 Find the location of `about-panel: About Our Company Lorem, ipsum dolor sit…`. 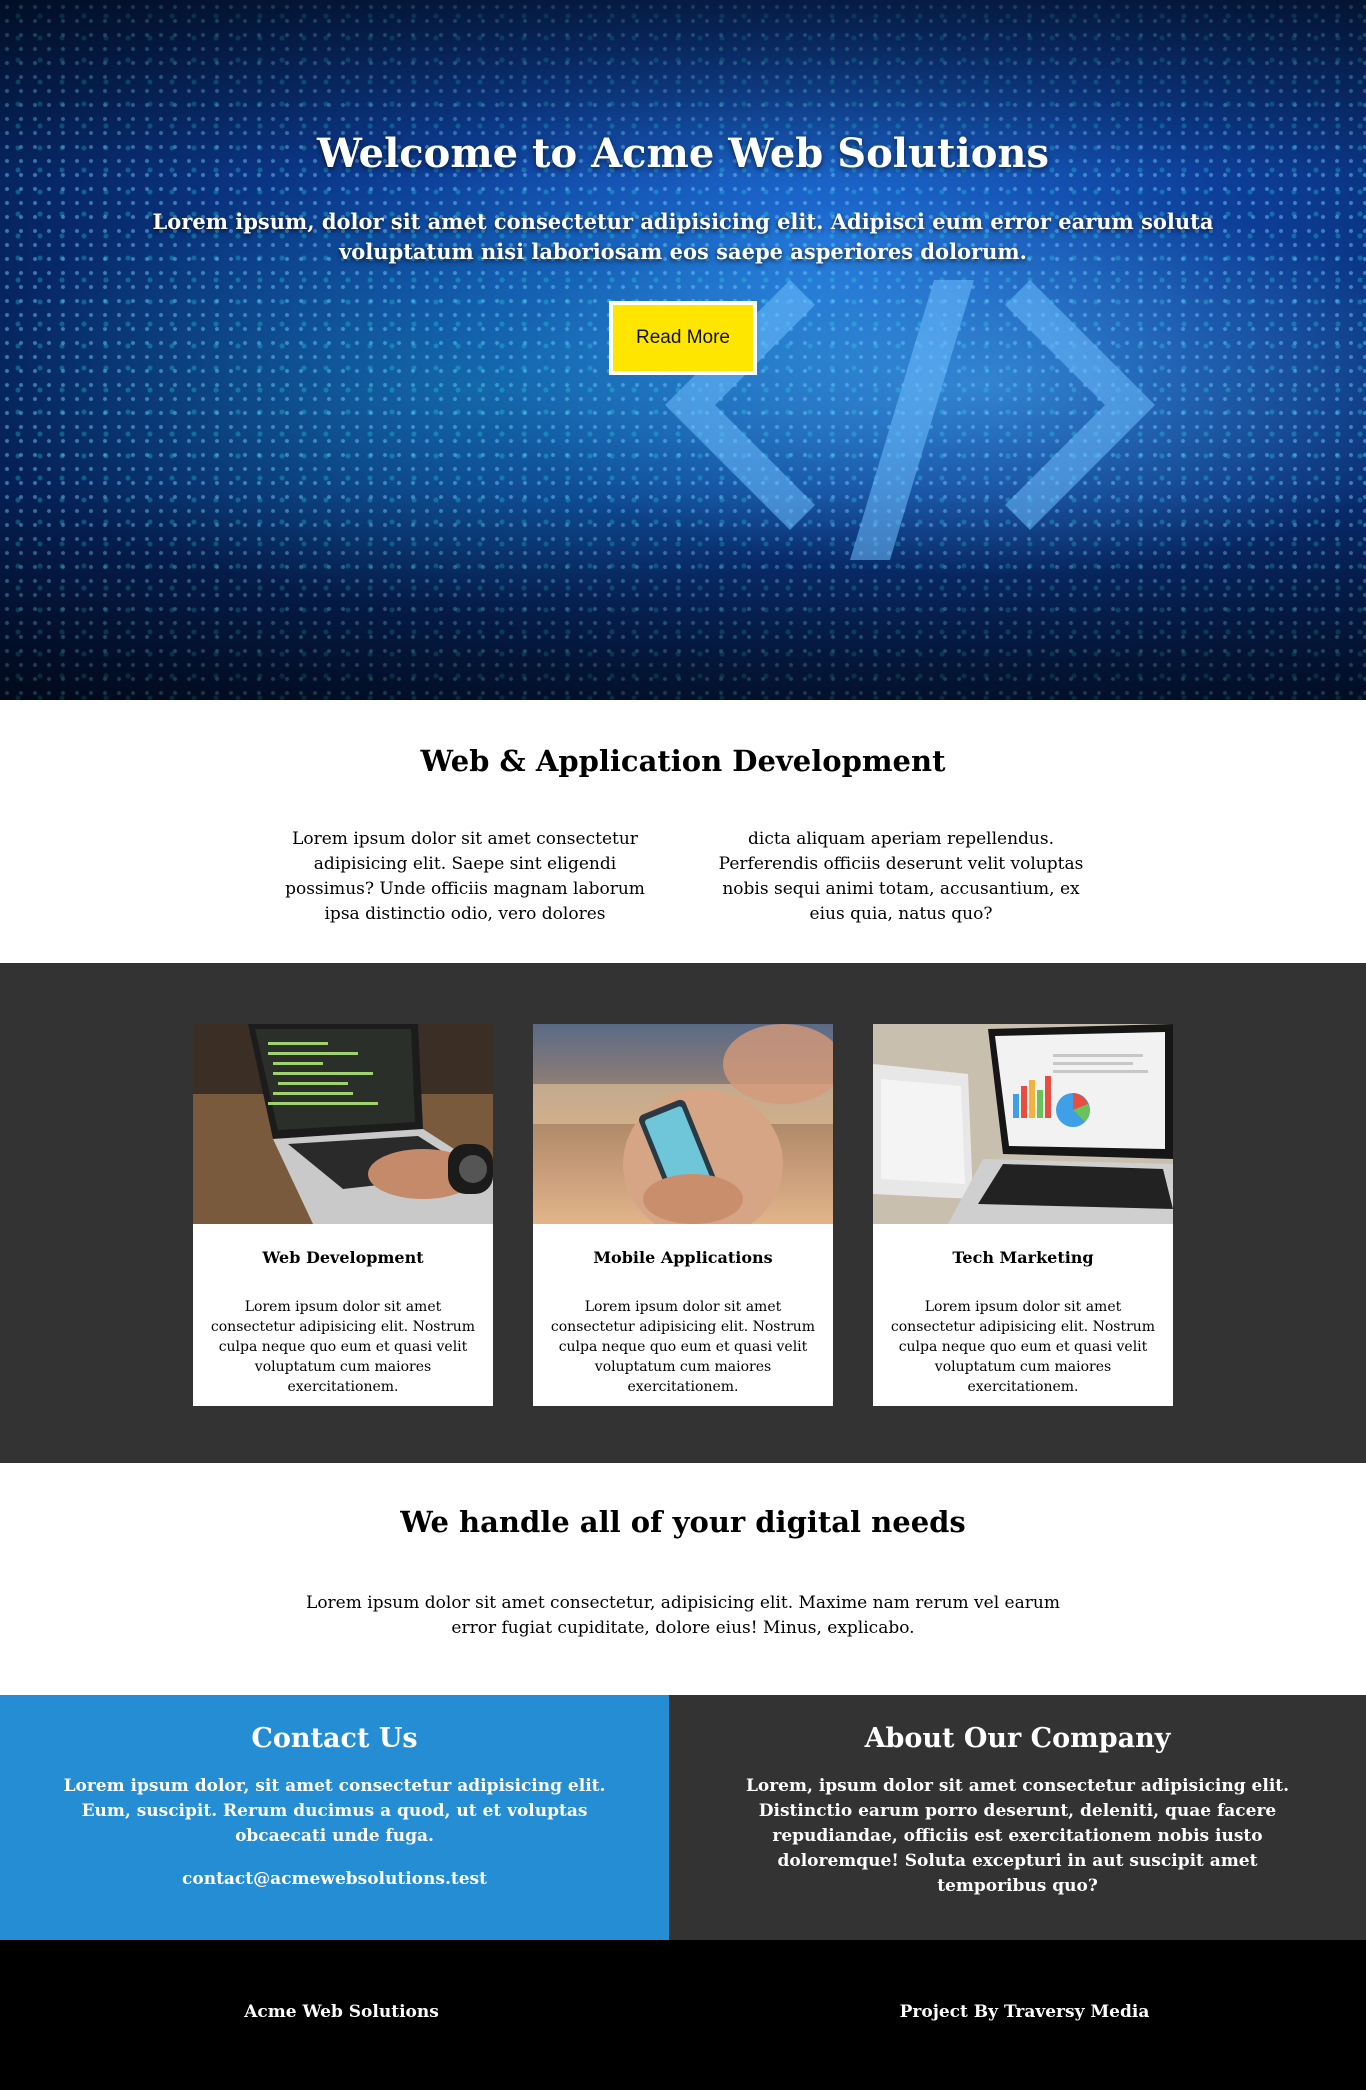

about-panel: About Our Company Lorem, ipsum dolor sit… is located at coordinates (1017, 1817).